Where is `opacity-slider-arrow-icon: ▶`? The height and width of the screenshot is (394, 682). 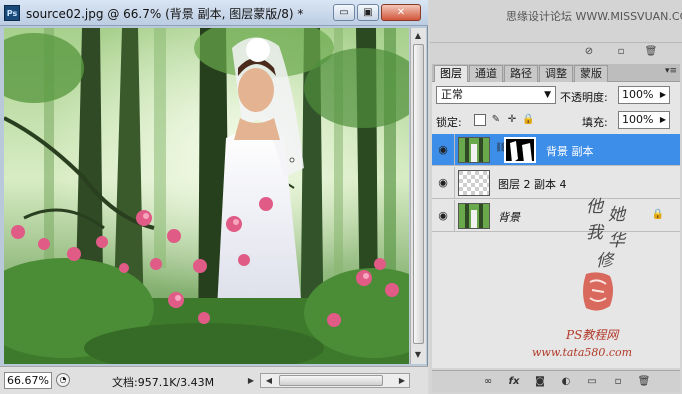 opacity-slider-arrow-icon: ▶ is located at coordinates (663, 95).